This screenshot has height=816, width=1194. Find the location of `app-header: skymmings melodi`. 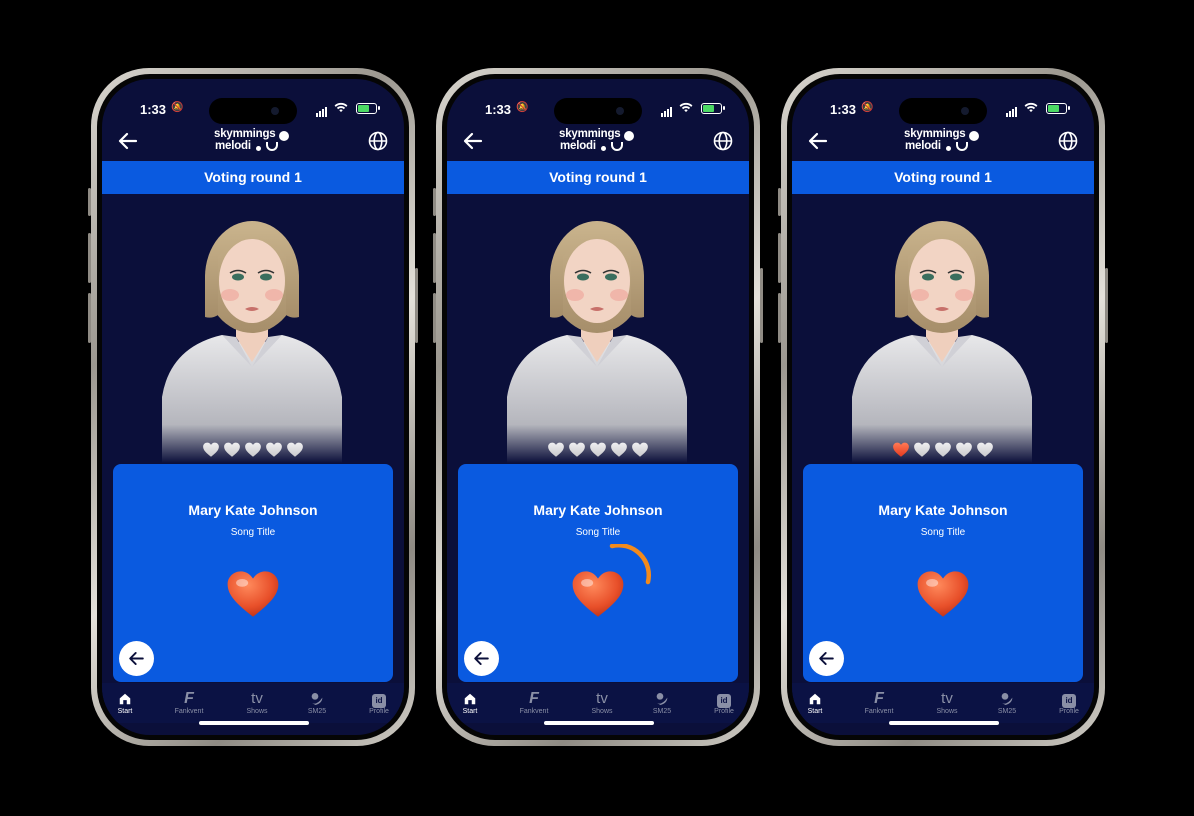

app-header: skymmings melodi is located at coordinates (598, 142).